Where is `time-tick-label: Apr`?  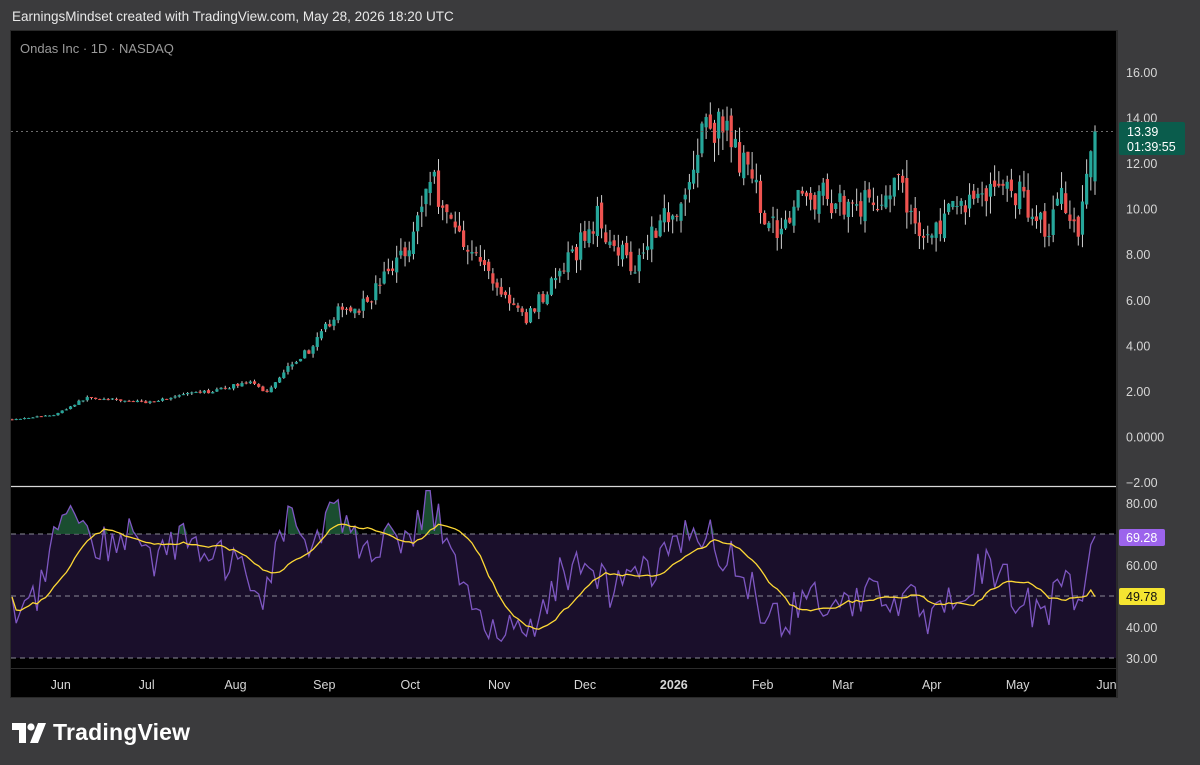 time-tick-label: Apr is located at coordinates (931, 685).